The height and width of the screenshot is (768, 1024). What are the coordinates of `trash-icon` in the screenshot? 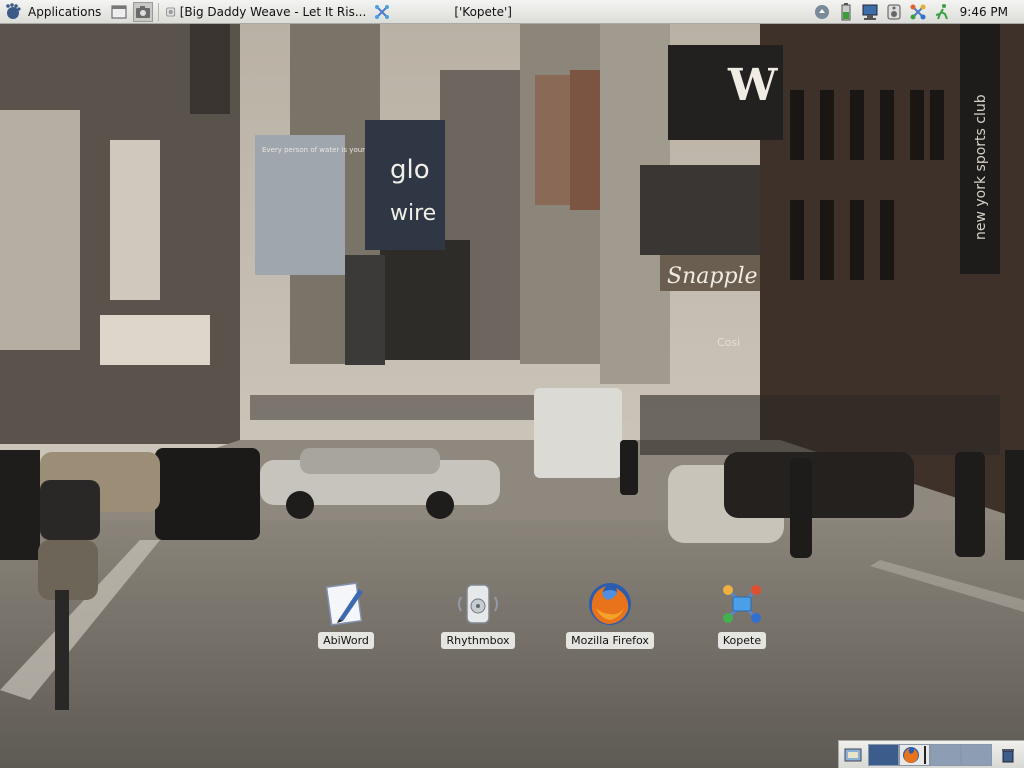 It's located at (1008, 755).